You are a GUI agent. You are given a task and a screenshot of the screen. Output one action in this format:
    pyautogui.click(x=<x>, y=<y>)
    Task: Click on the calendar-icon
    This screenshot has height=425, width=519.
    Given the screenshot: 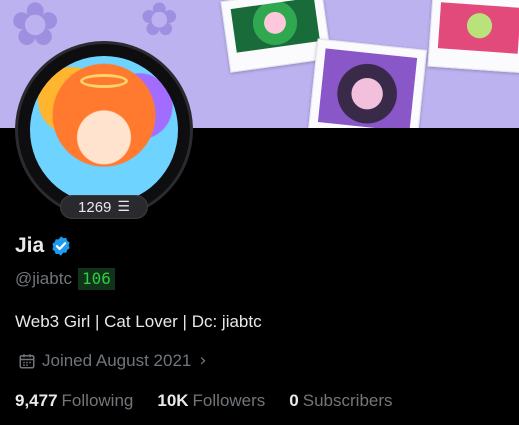 What is the action you would take?
    pyautogui.click(x=27, y=360)
    